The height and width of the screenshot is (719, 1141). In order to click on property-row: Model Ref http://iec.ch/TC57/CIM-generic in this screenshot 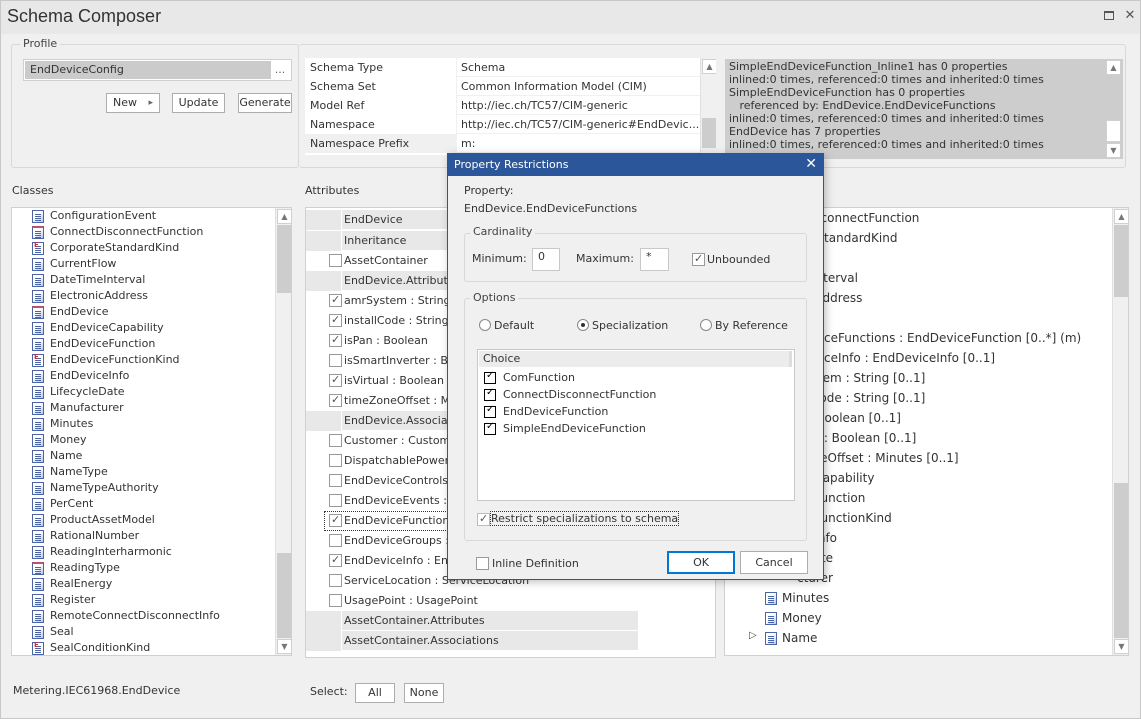, I will do `click(503, 105)`.